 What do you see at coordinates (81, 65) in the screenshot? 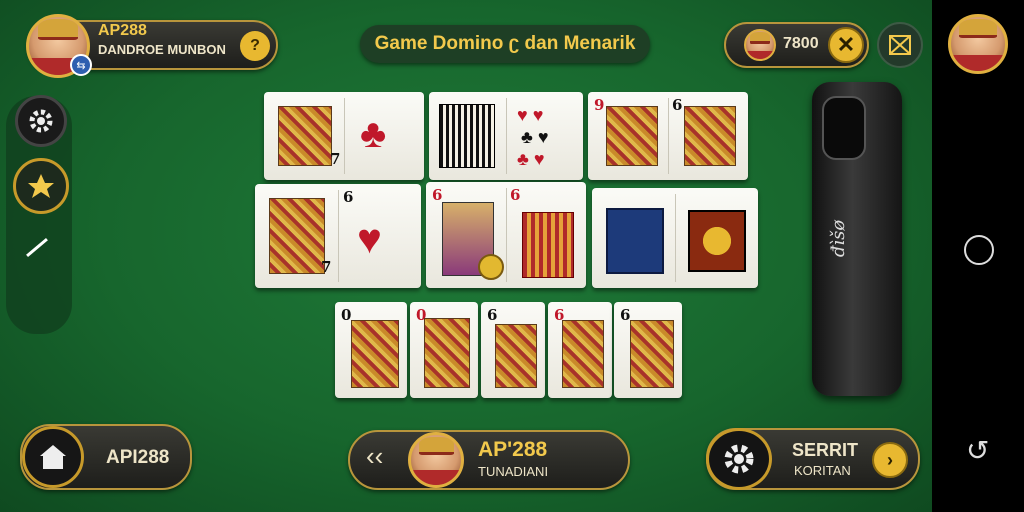
I see `switch-icon: ⇆` at bounding box center [81, 65].